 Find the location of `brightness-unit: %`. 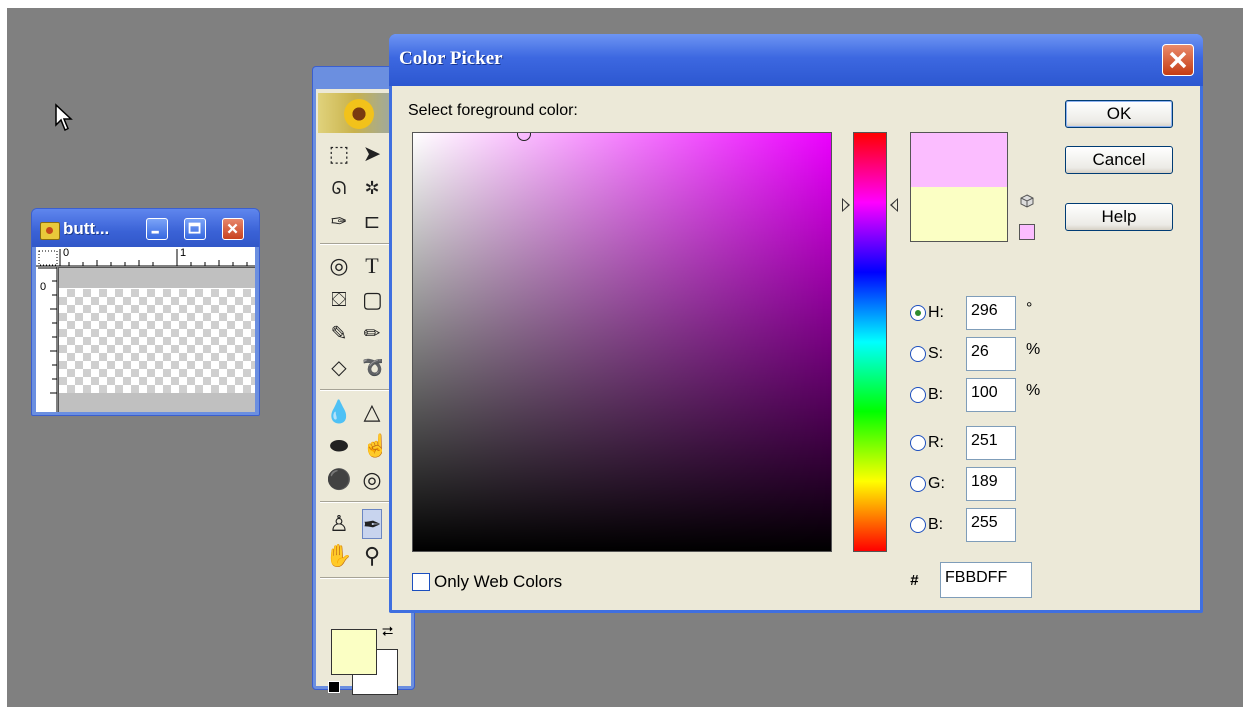

brightness-unit: % is located at coordinates (1033, 390).